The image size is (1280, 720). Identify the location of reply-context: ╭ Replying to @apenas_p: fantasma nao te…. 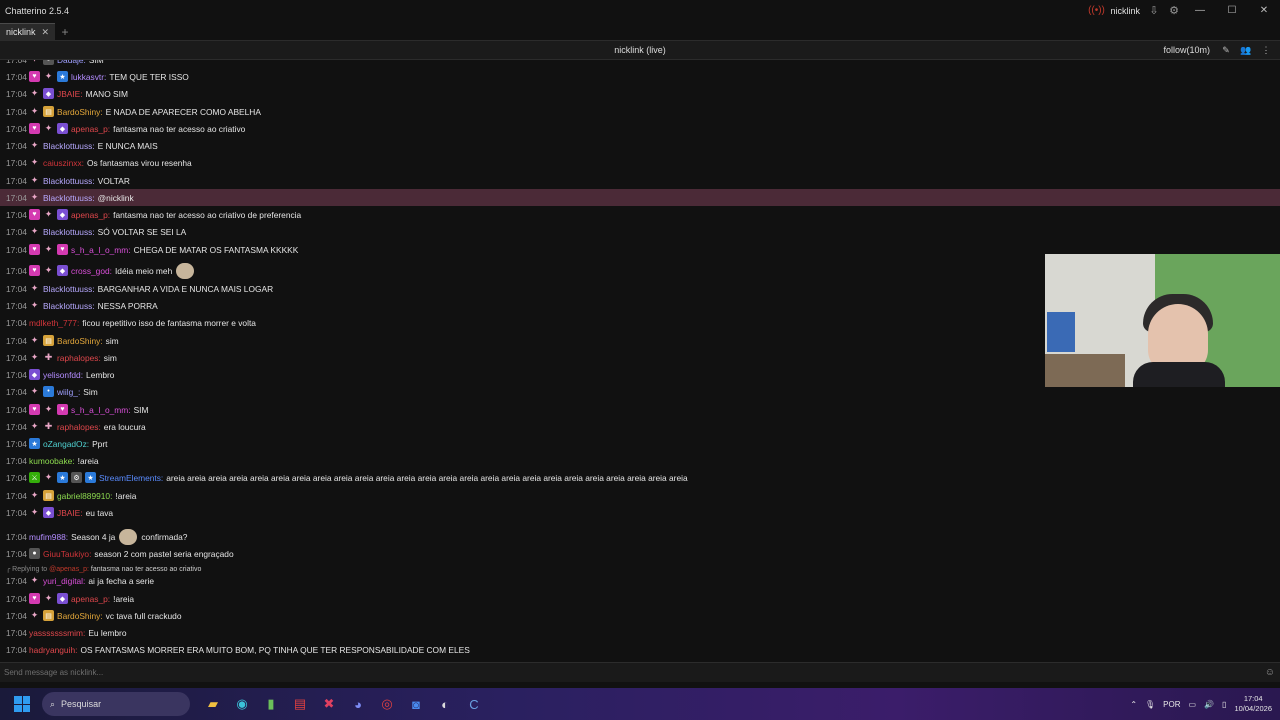
(103, 569).